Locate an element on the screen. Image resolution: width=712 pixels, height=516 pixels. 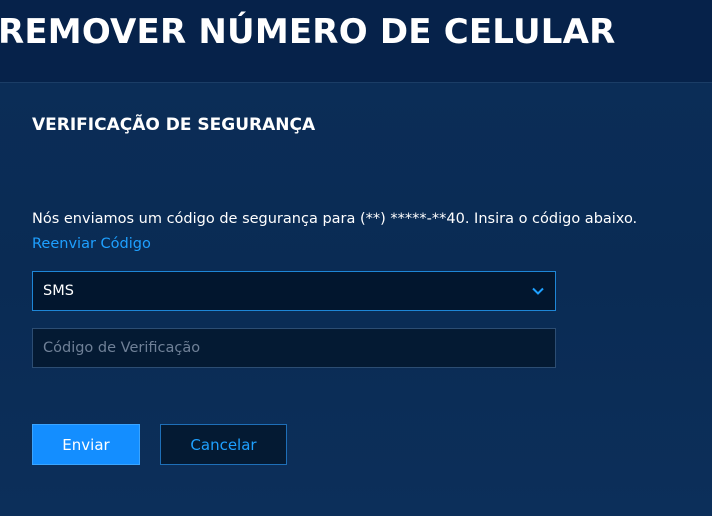
verification-method-value: SMS is located at coordinates (58, 291).